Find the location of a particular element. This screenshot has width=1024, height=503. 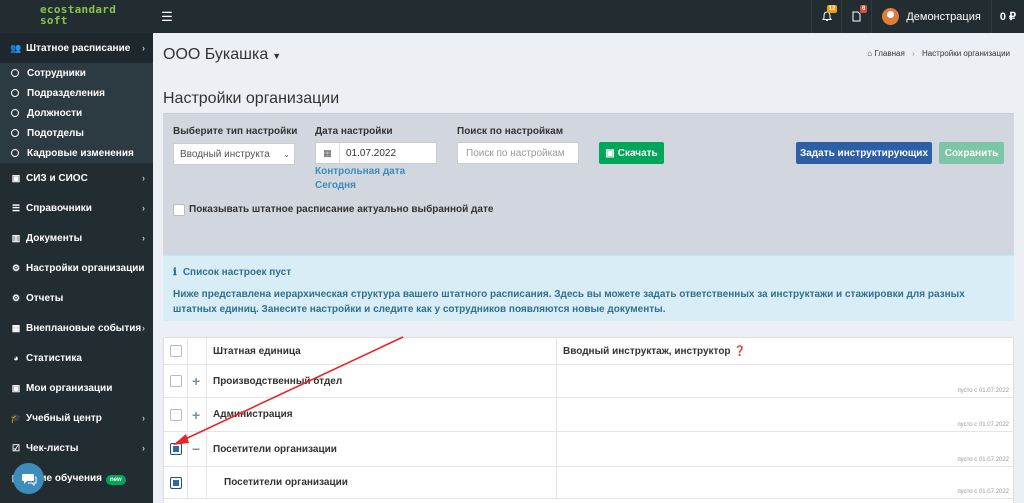

home-icon: ⌂ is located at coordinates (870, 53).